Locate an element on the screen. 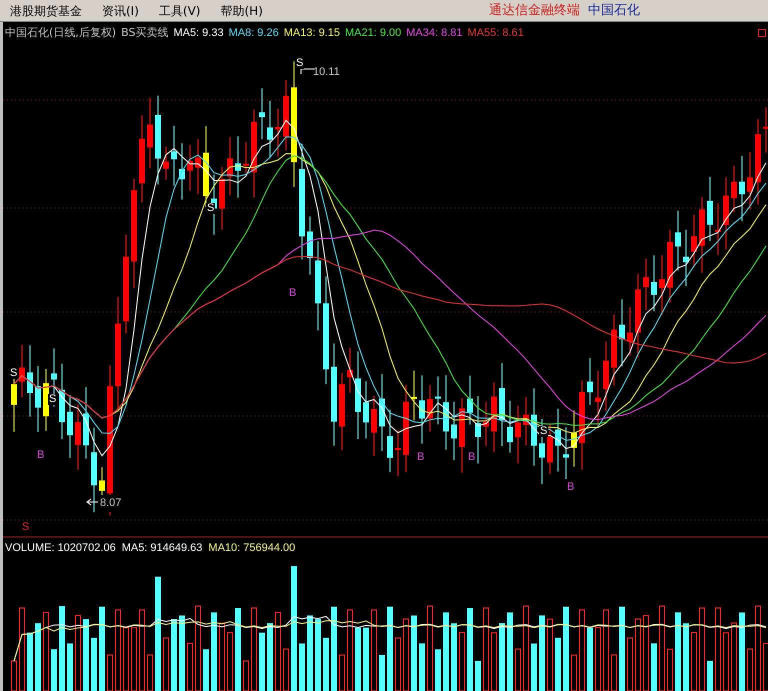 The height and width of the screenshot is (691, 768). window-restore-icon is located at coordinates (762, 33).